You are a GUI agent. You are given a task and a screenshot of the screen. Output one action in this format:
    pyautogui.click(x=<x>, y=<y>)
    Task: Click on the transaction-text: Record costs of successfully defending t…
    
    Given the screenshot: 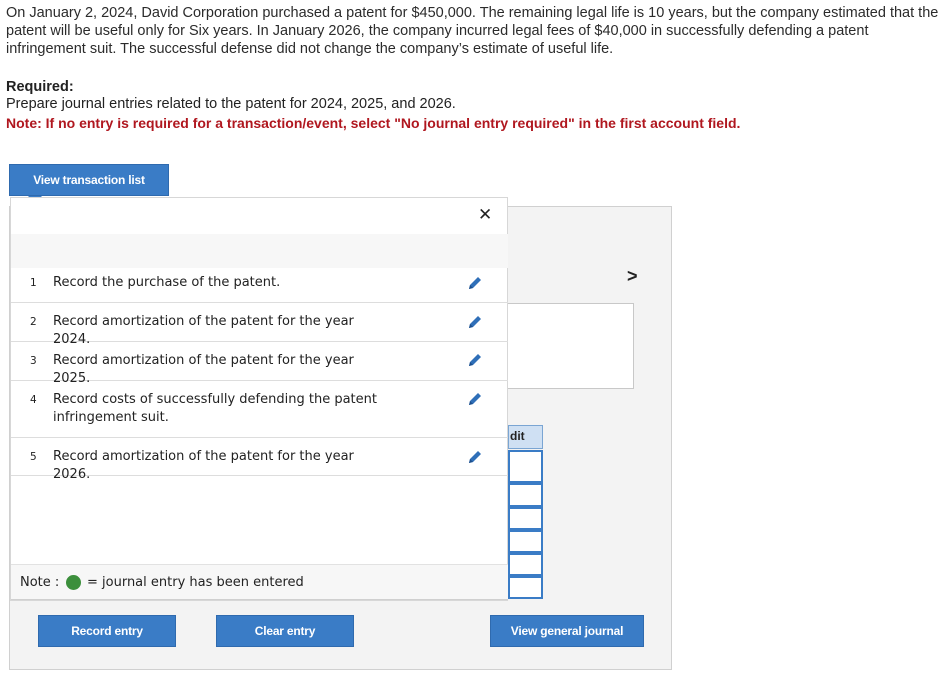 What is the action you would take?
    pyautogui.click(x=215, y=408)
    